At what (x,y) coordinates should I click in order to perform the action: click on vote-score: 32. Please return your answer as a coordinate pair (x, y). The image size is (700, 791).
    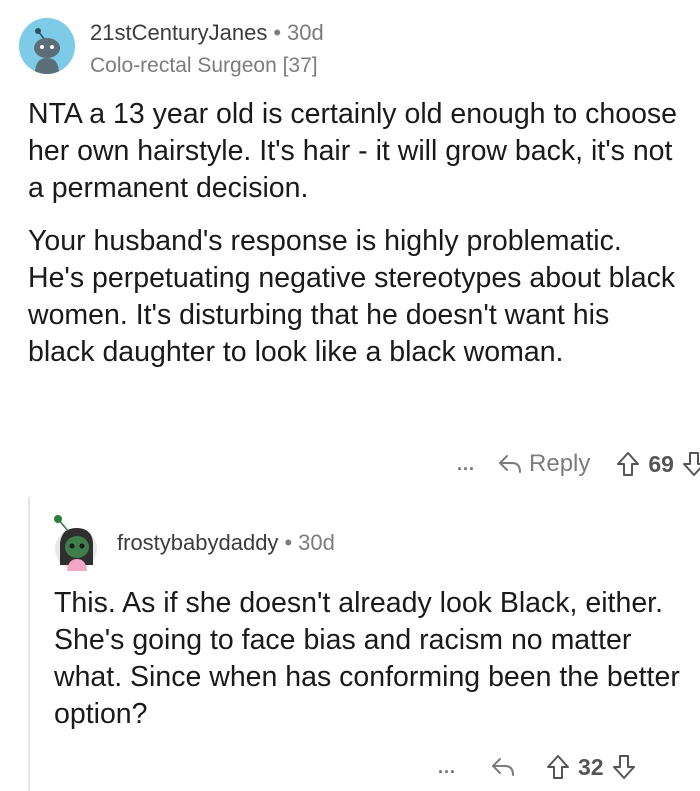
    Looking at the image, I should click on (591, 766).